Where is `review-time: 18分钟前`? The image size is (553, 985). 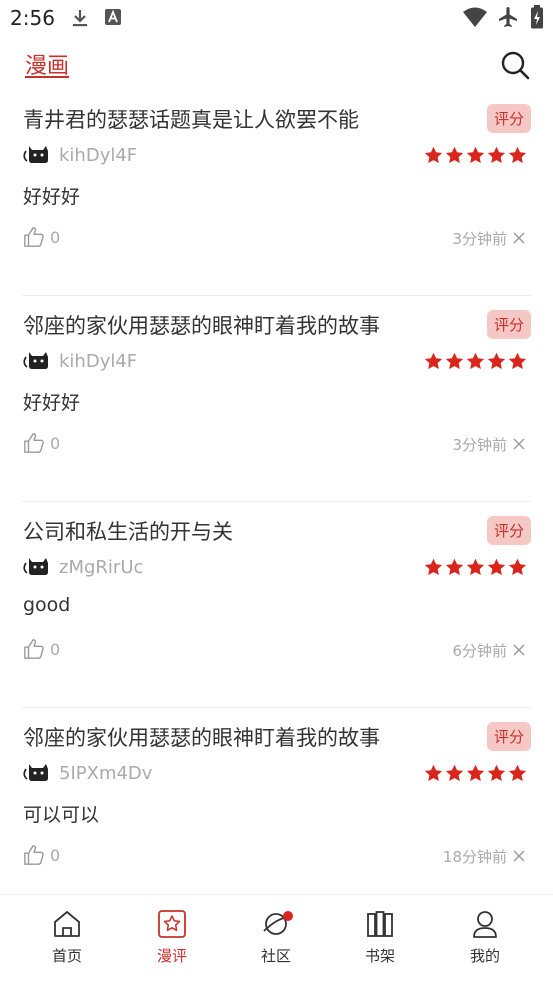 review-time: 18分钟前 is located at coordinates (474, 857).